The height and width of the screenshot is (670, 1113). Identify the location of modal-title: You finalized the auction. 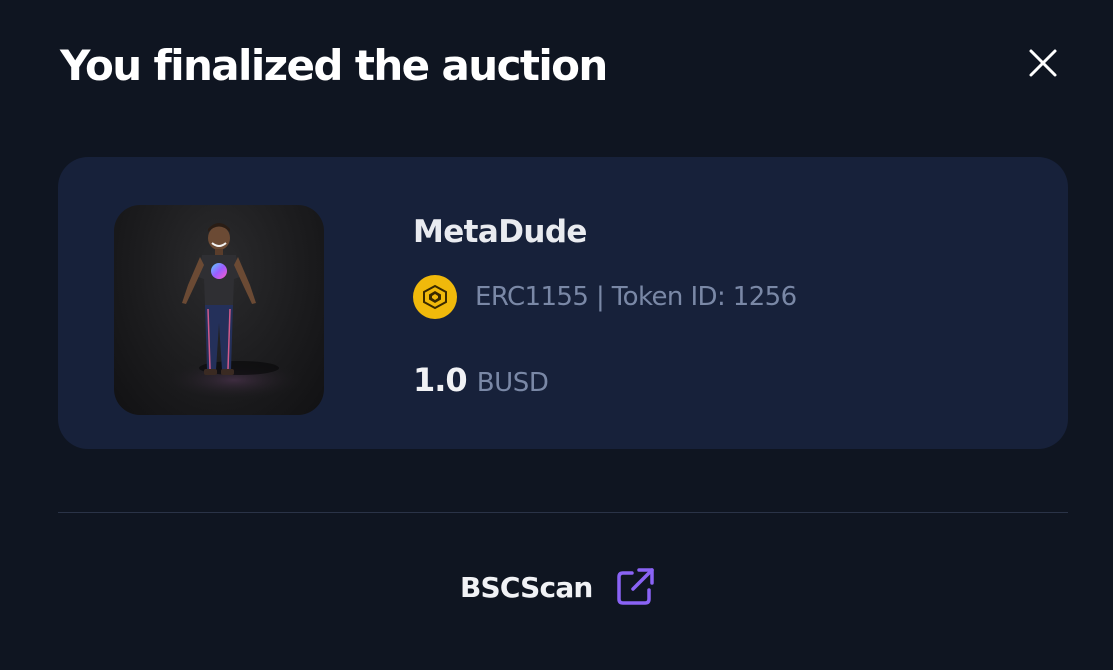
(334, 65).